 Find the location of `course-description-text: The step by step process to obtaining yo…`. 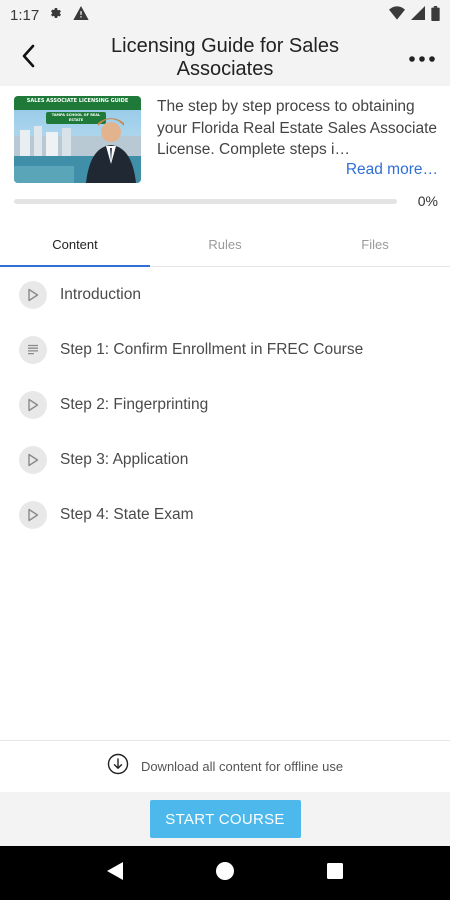

course-description-text: The step by step process to obtaining yo… is located at coordinates (297, 128).